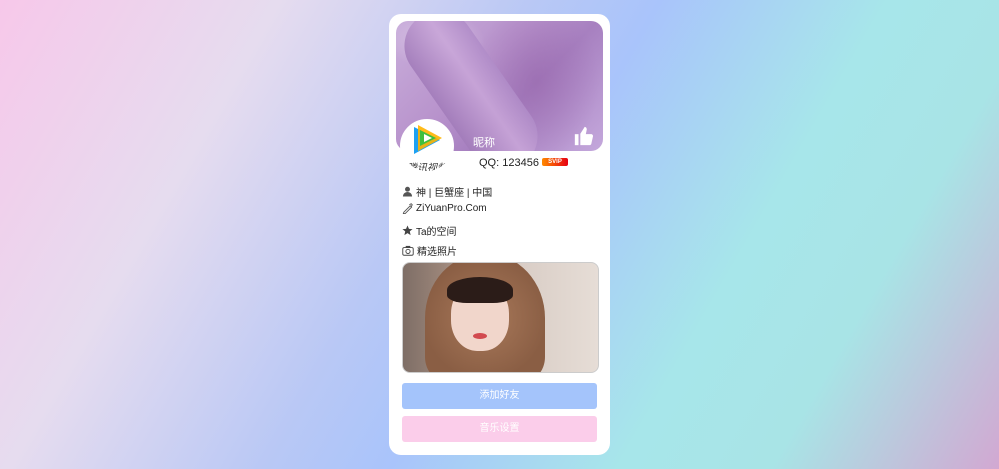 This screenshot has height=469, width=999. What do you see at coordinates (436, 230) in the screenshot?
I see `space-link: Ta的空间` at bounding box center [436, 230].